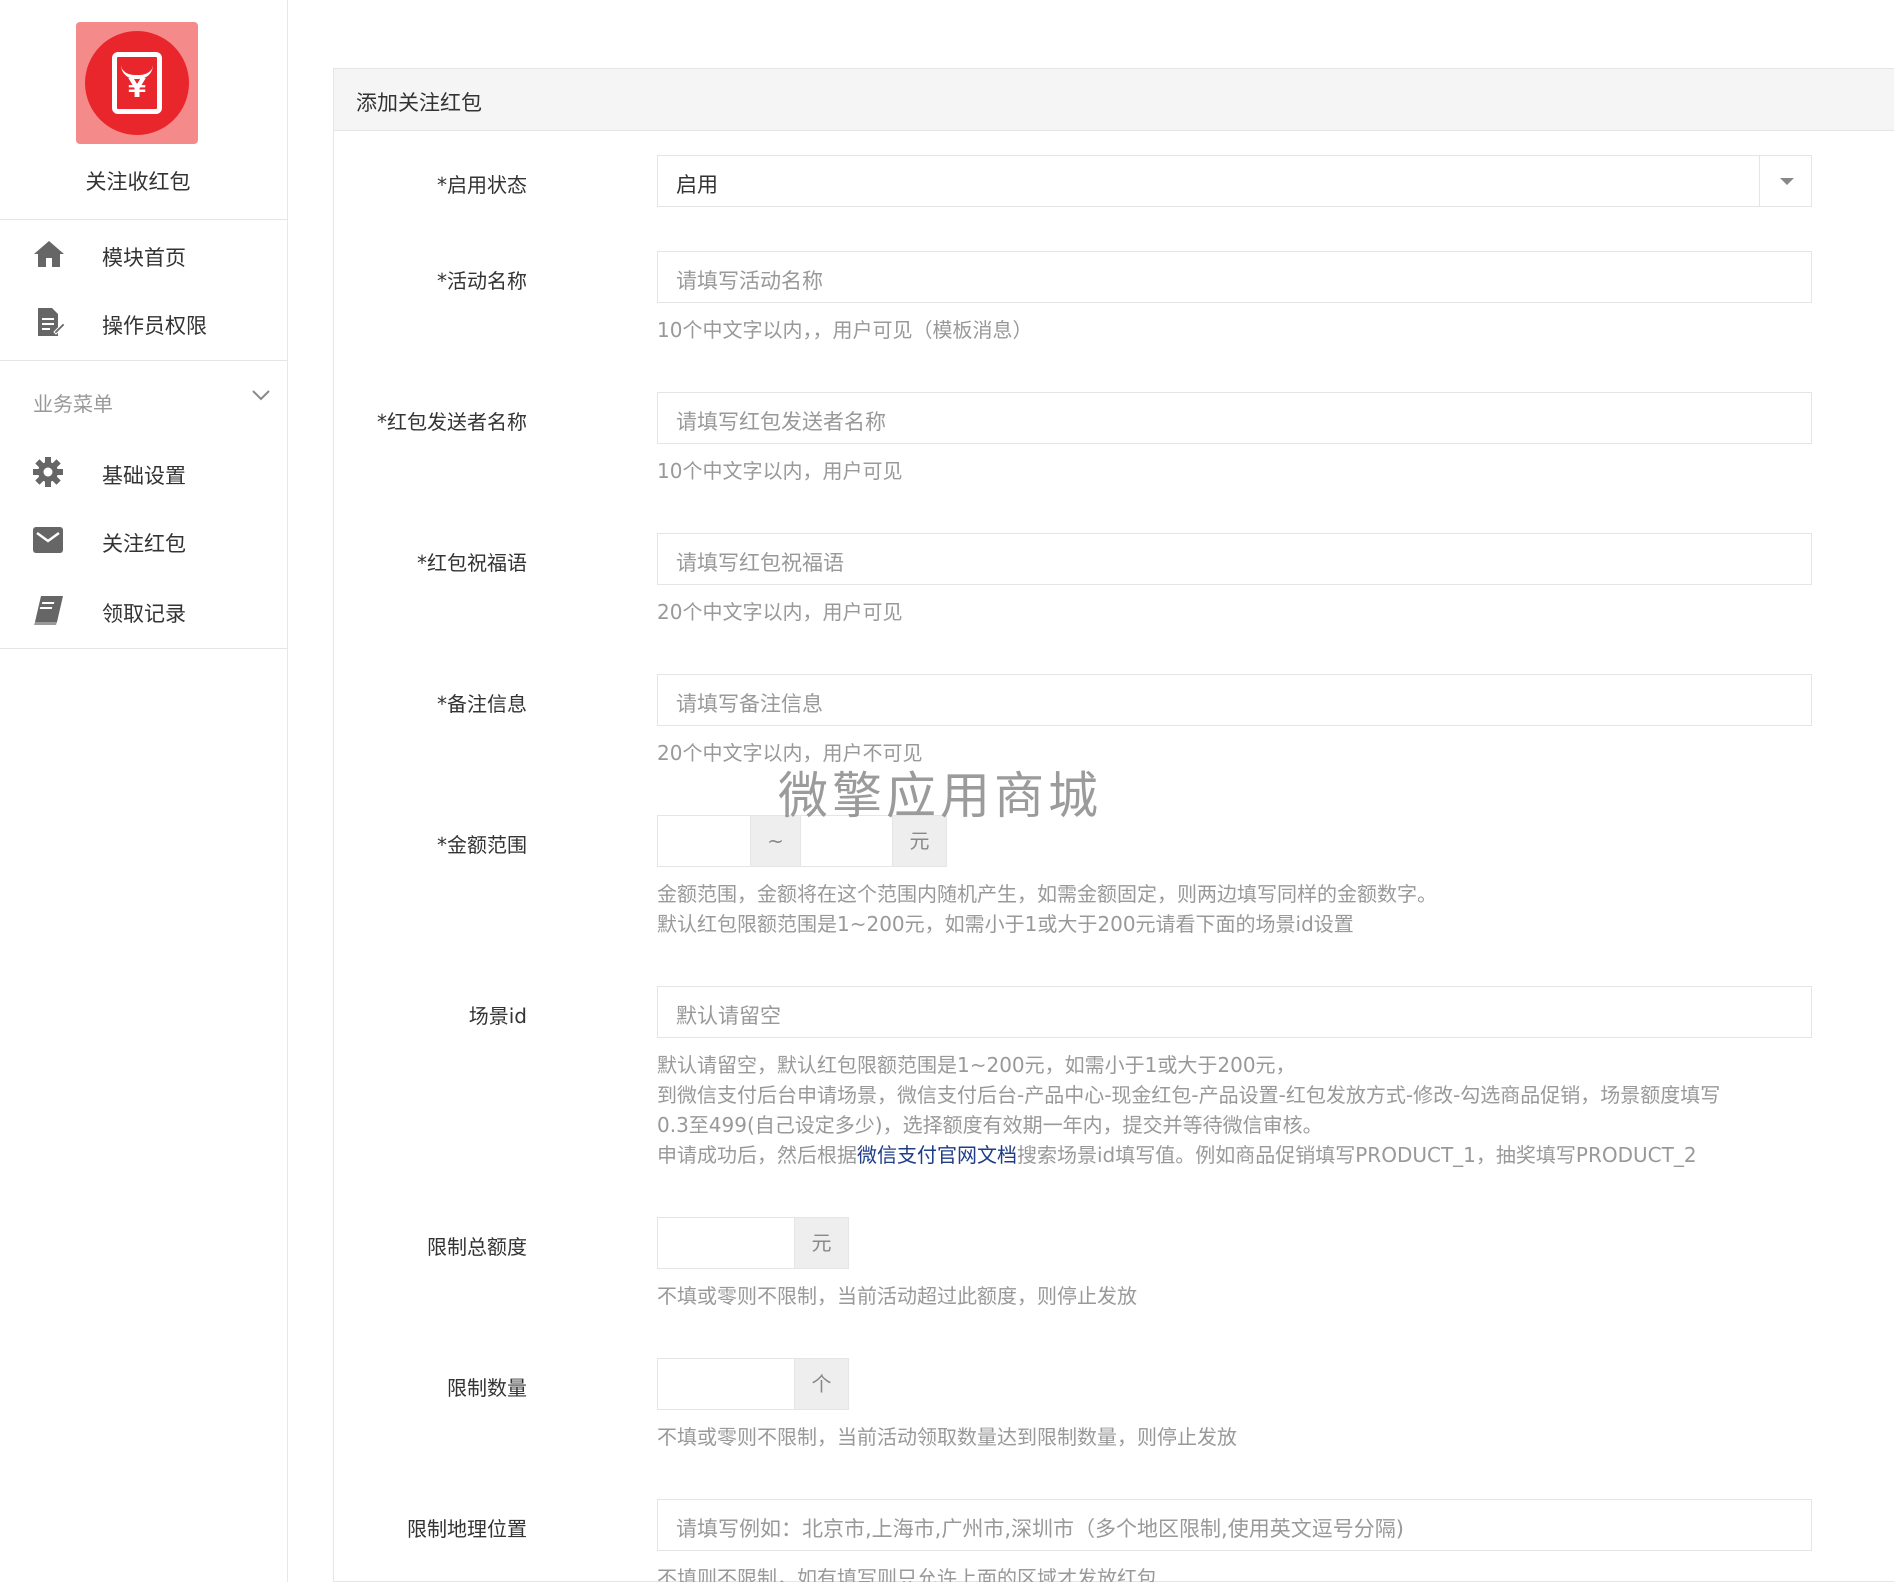 The height and width of the screenshot is (1582, 1894). Describe the element at coordinates (697, 185) in the screenshot. I see `status-select-value: 启用` at that location.